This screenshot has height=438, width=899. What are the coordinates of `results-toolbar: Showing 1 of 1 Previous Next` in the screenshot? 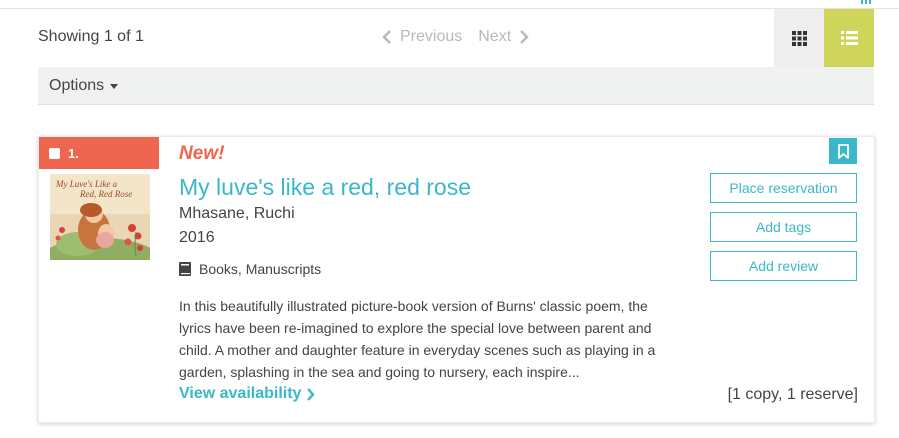 It's located at (456, 38).